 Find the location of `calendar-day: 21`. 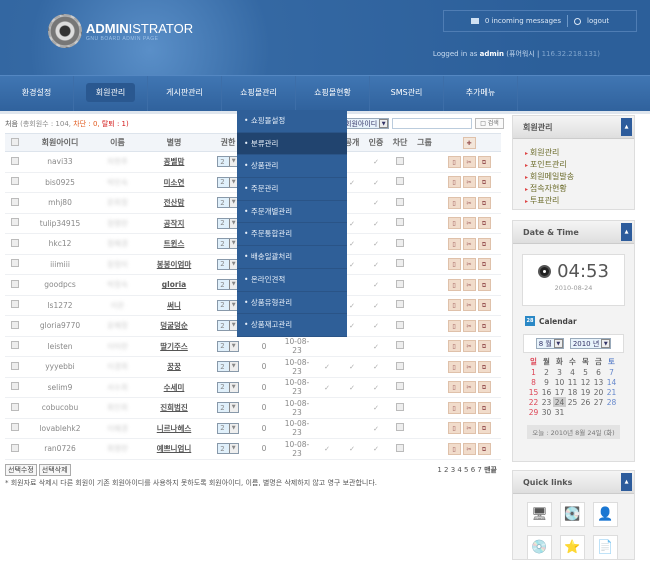

calendar-day: 21 is located at coordinates (611, 392).